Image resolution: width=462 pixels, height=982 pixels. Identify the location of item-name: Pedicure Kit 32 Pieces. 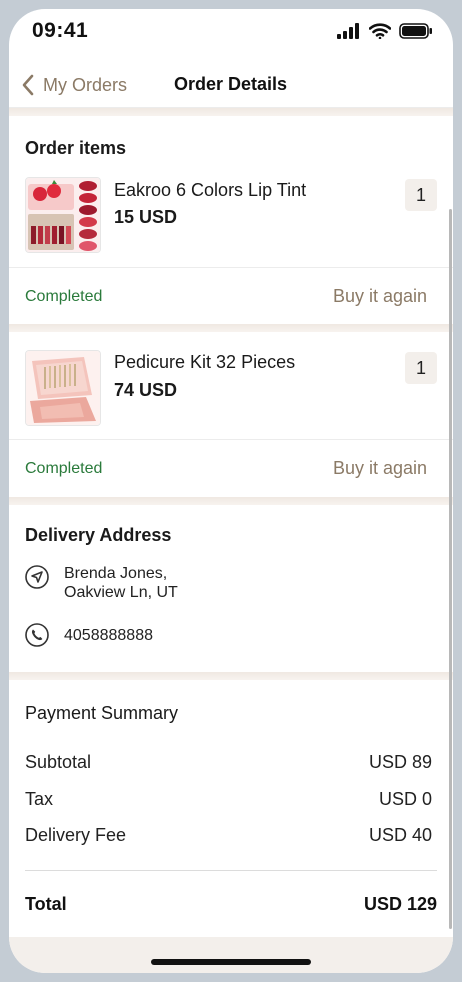
(204, 362).